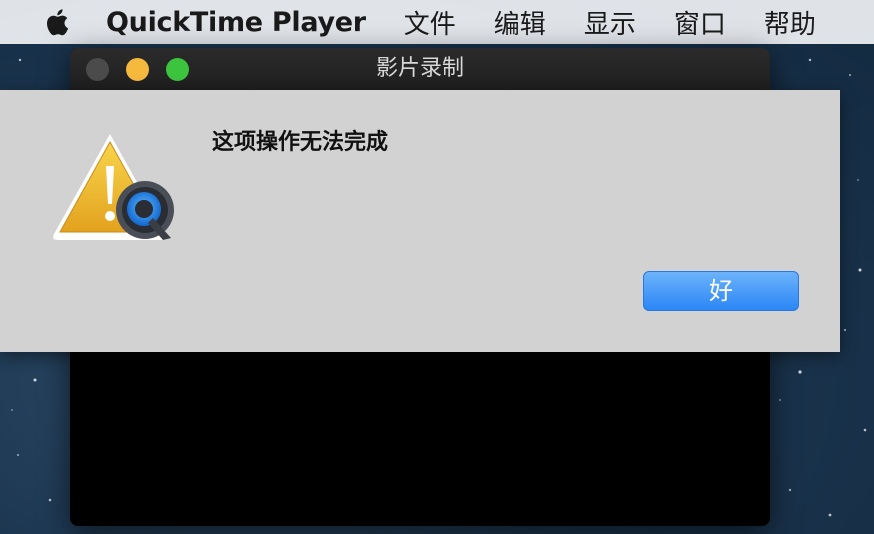 This screenshot has height=534, width=874. What do you see at coordinates (520, 22) in the screenshot?
I see `menu-edit: 编辑` at bounding box center [520, 22].